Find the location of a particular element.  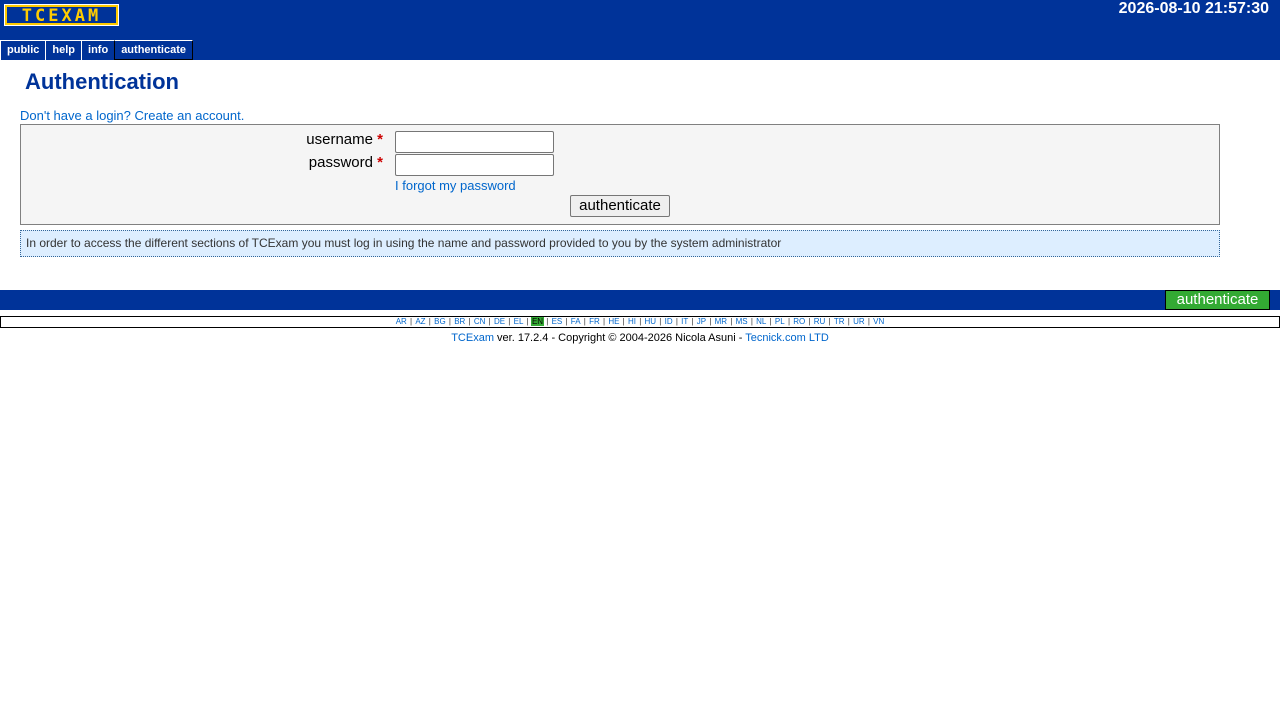

language-link-it: IT is located at coordinates (684, 321).